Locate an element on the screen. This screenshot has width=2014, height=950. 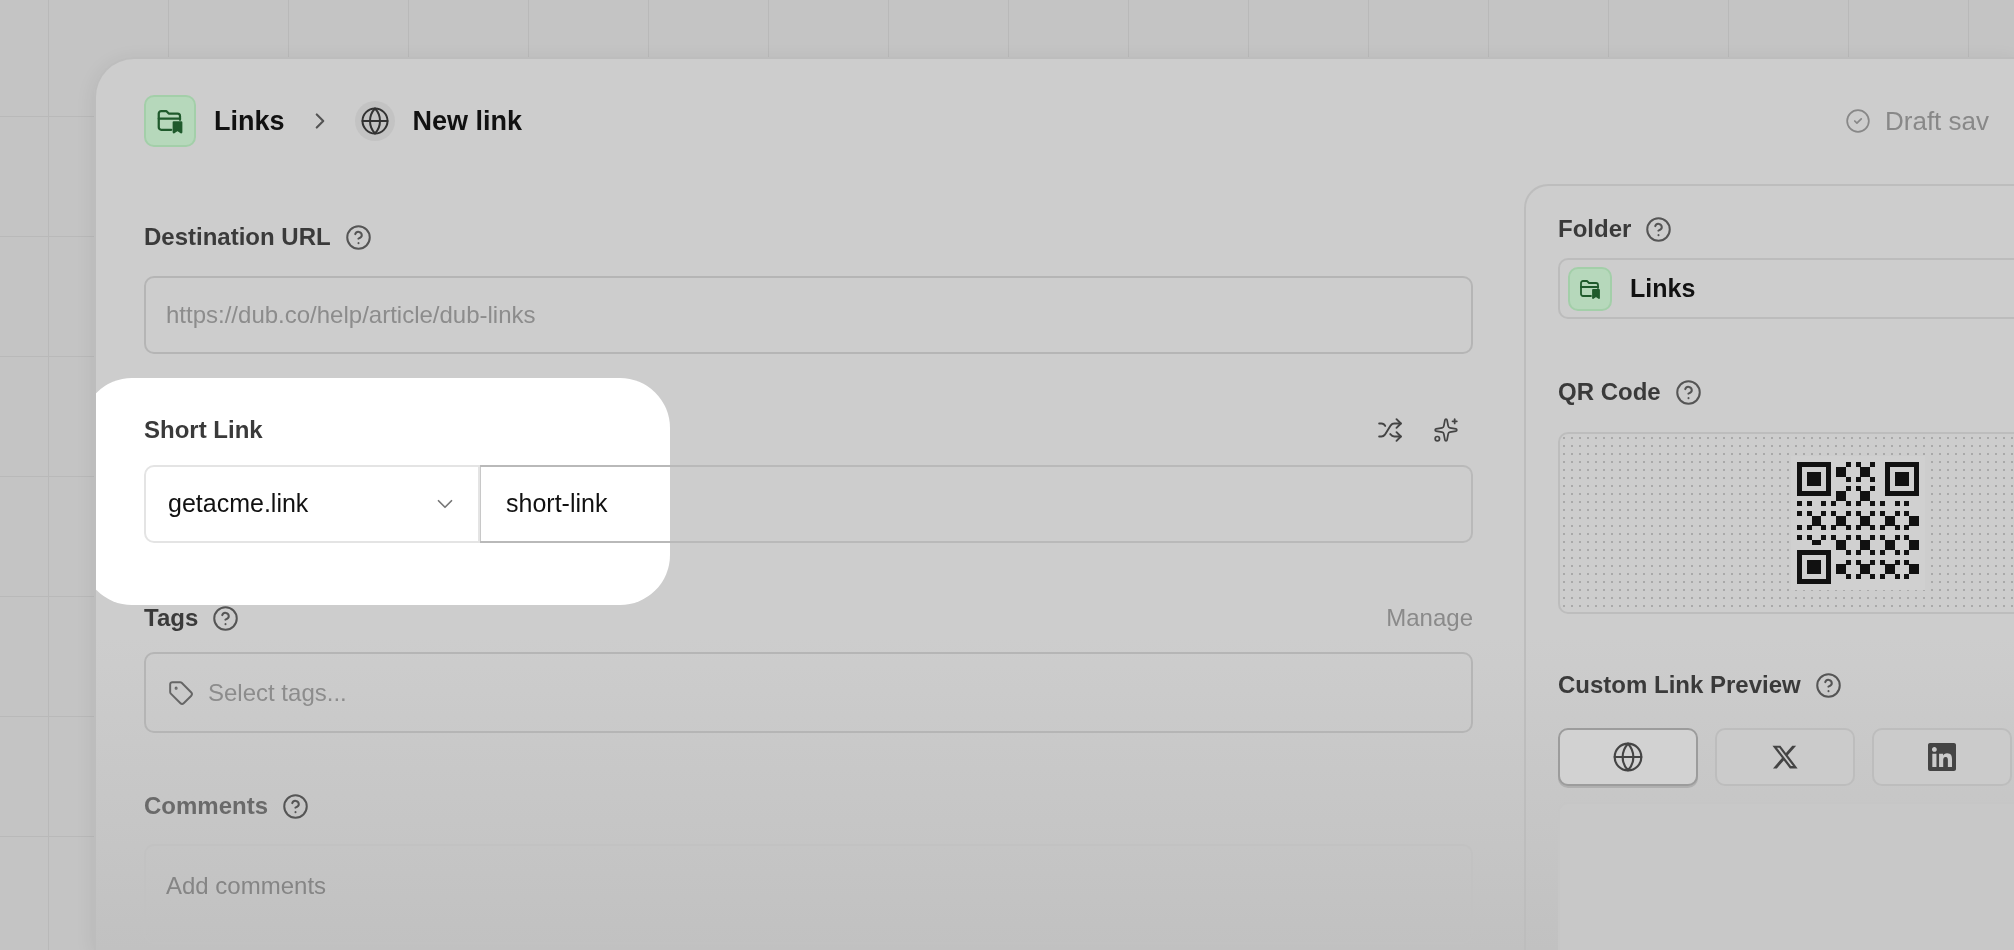
check-circle-icon is located at coordinates (1858, 121).